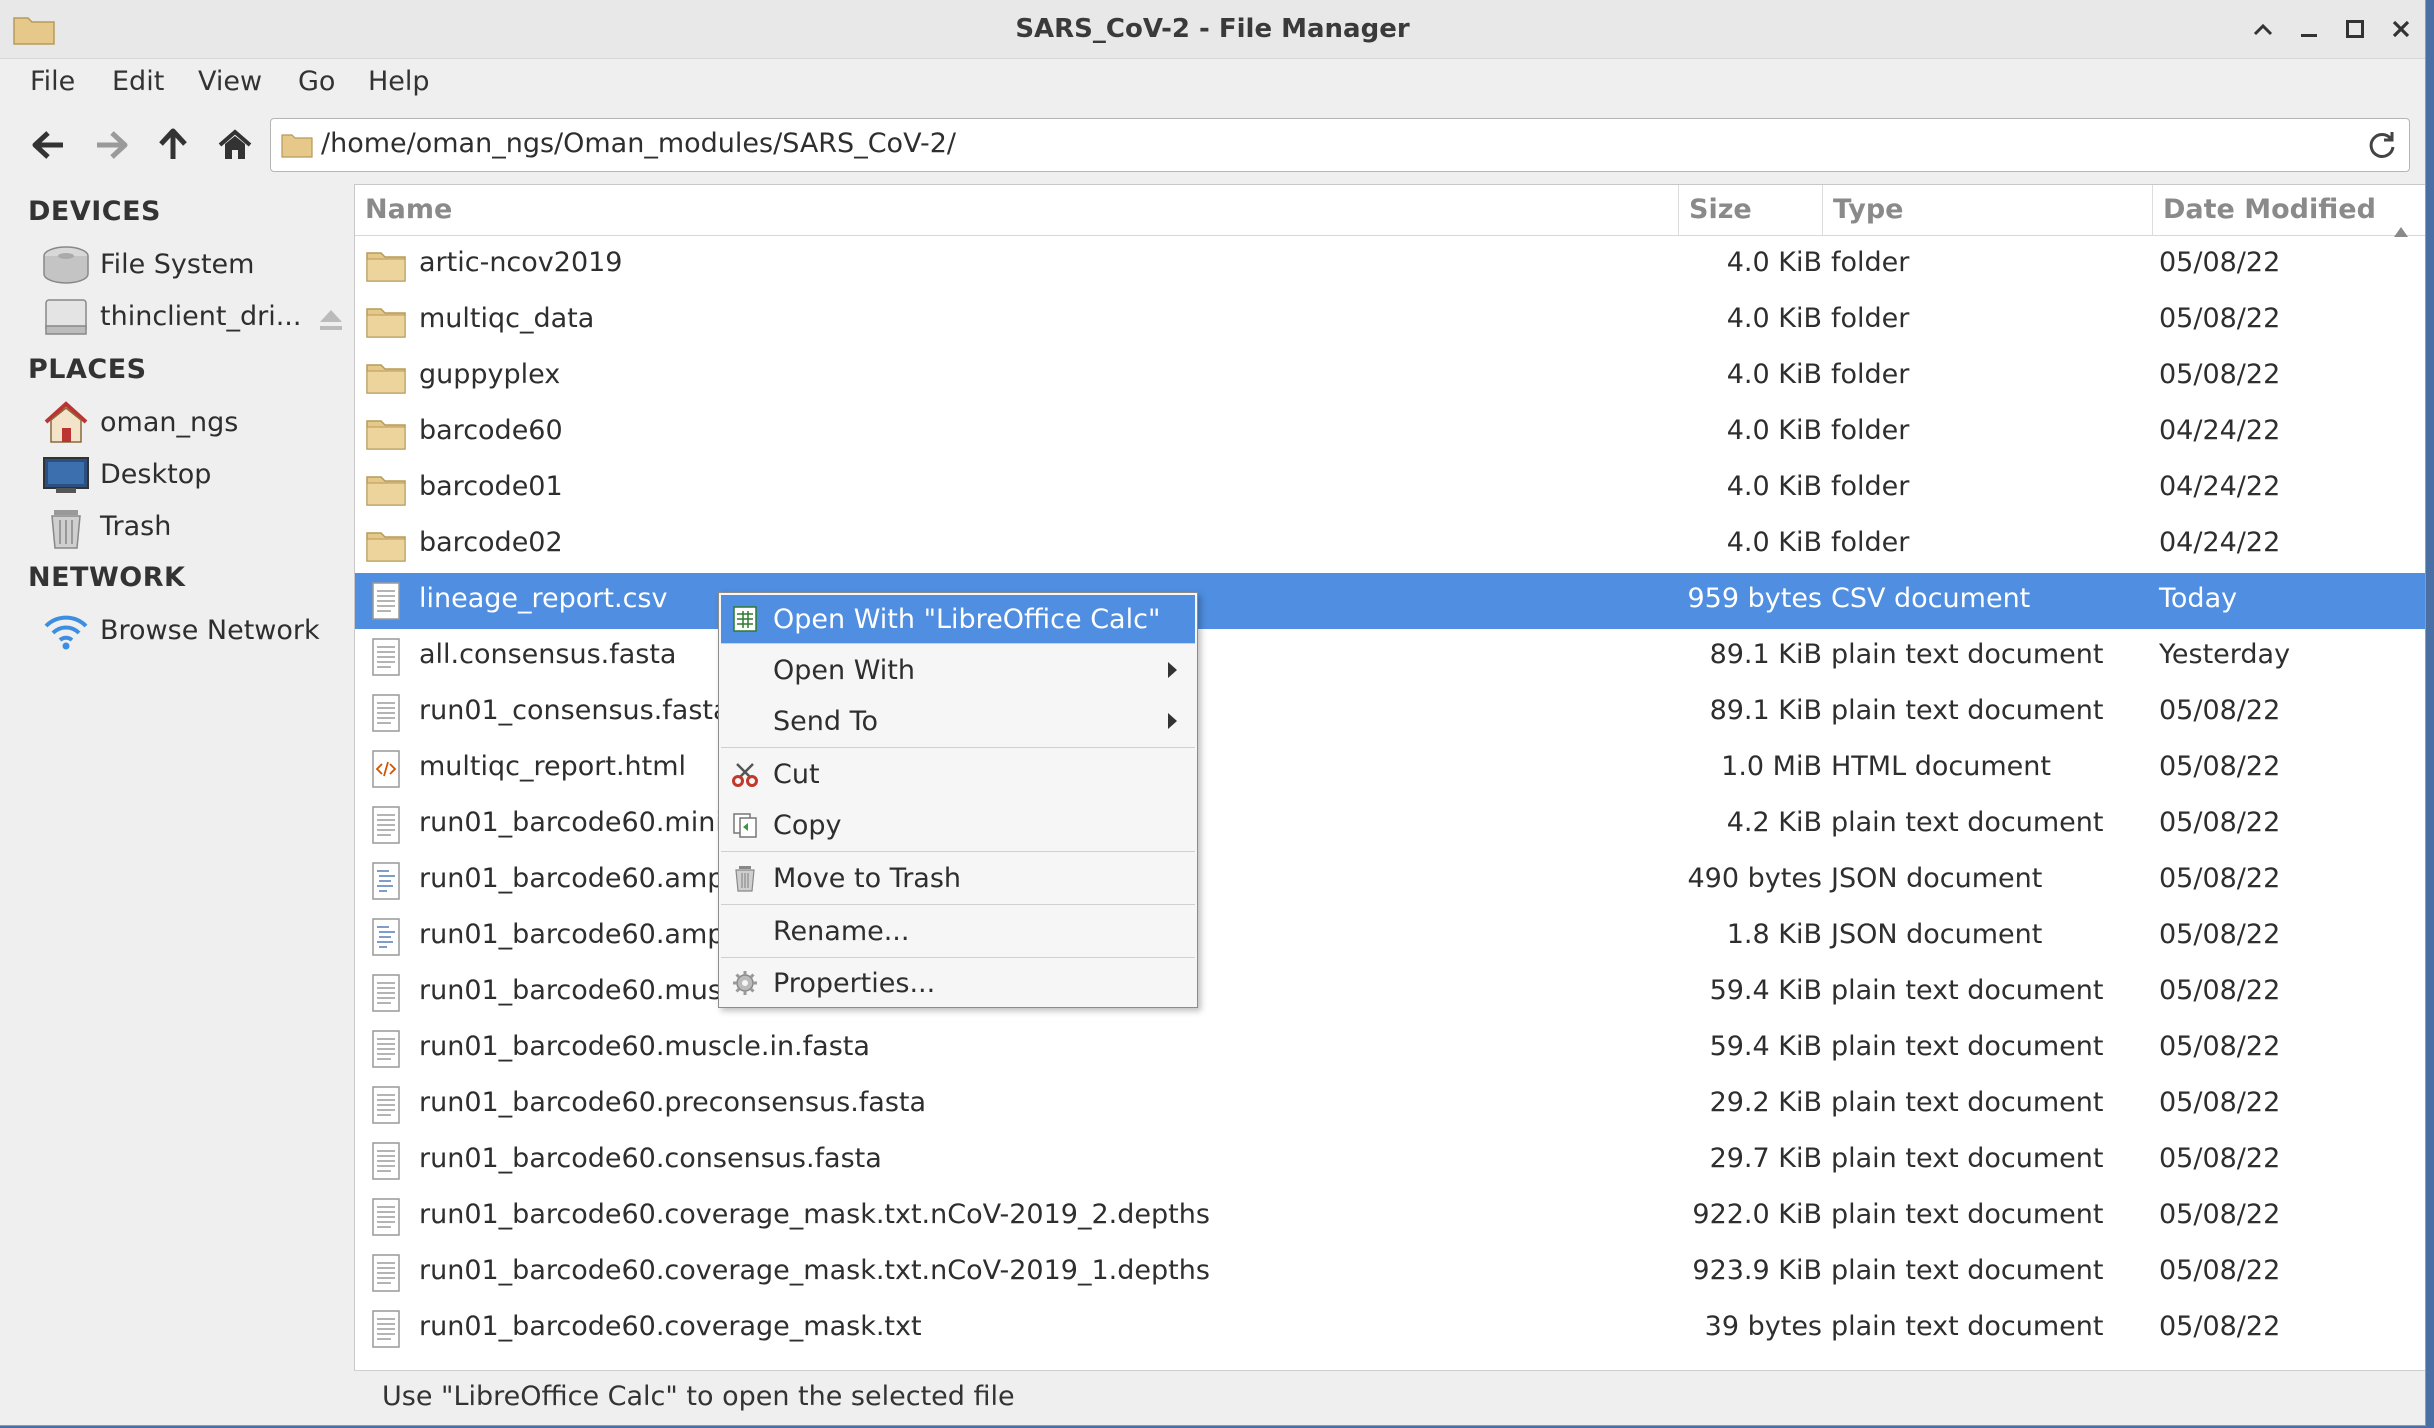 This screenshot has height=1428, width=2434. I want to click on up-arrow-icon, so click(173, 145).